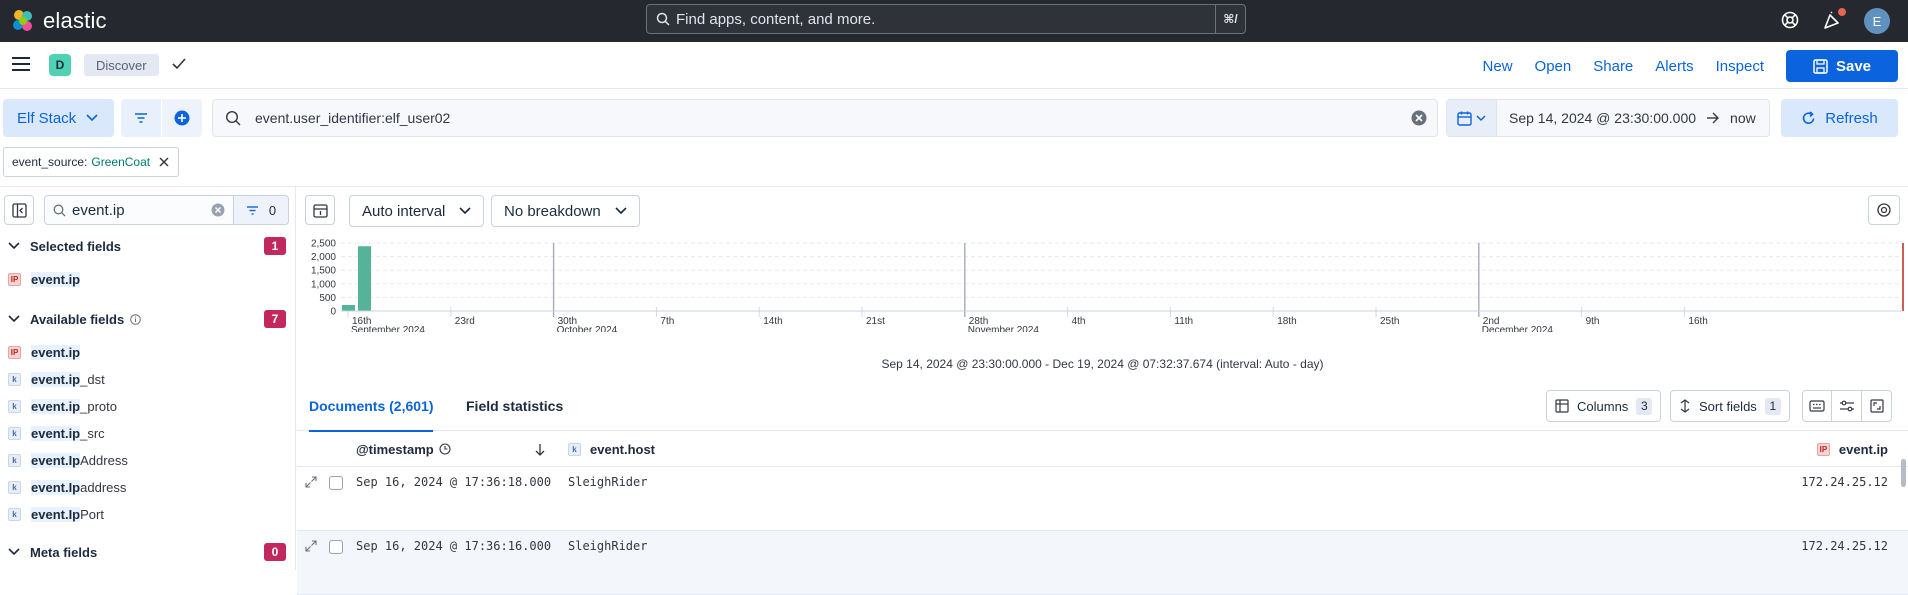 The width and height of the screenshot is (1908, 595). Describe the element at coordinates (148, 487) in the screenshot. I see `field-item: k event.Ipaddress` at that location.